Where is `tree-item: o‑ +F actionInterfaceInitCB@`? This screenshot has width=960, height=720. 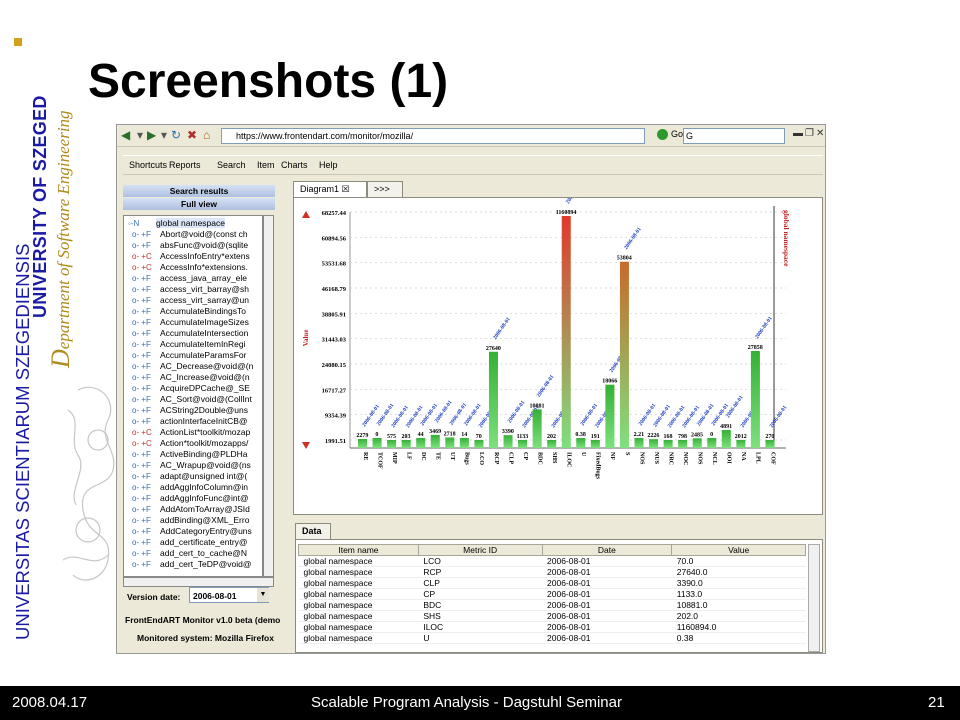 tree-item: o‑ +F actionInterfaceInitCB@ is located at coordinates (190, 421).